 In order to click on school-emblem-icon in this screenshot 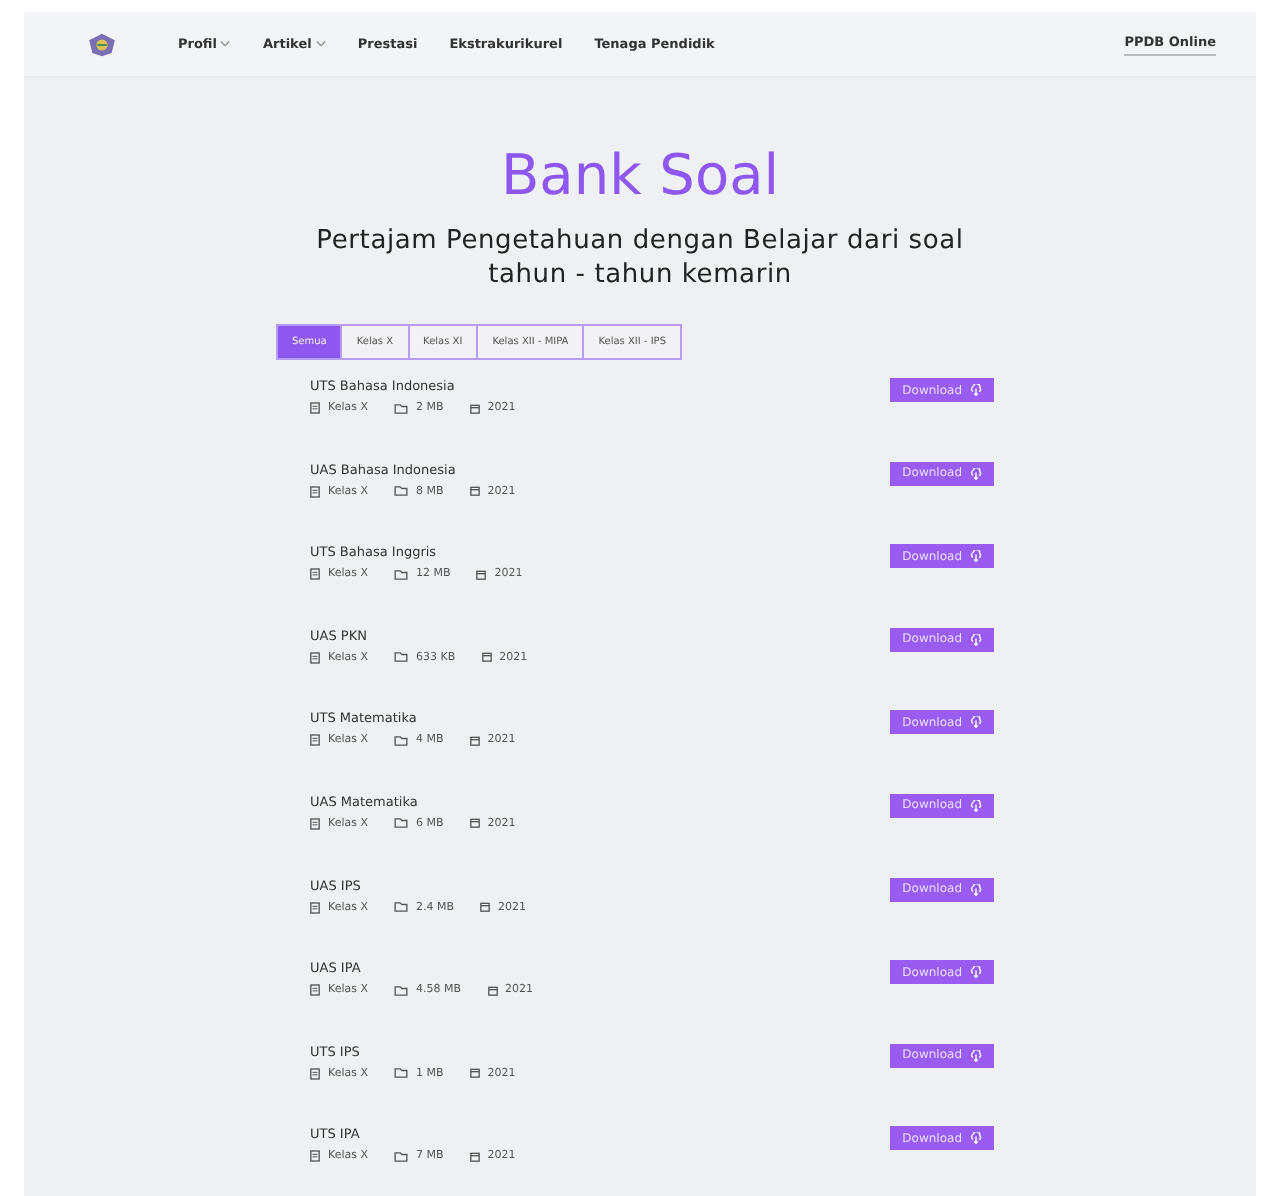, I will do `click(102, 44)`.